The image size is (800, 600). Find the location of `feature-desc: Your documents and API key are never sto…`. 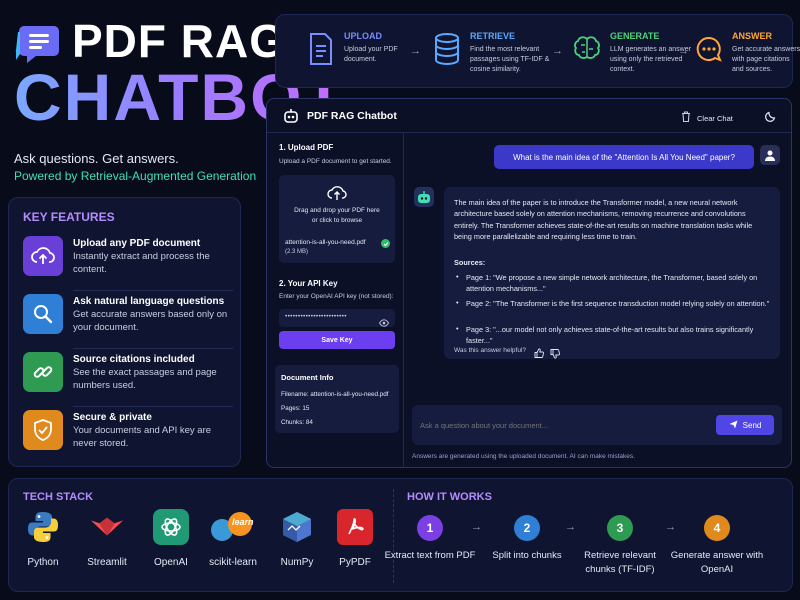

feature-desc: Your documents and API key are never sto… is located at coordinates (142, 437).